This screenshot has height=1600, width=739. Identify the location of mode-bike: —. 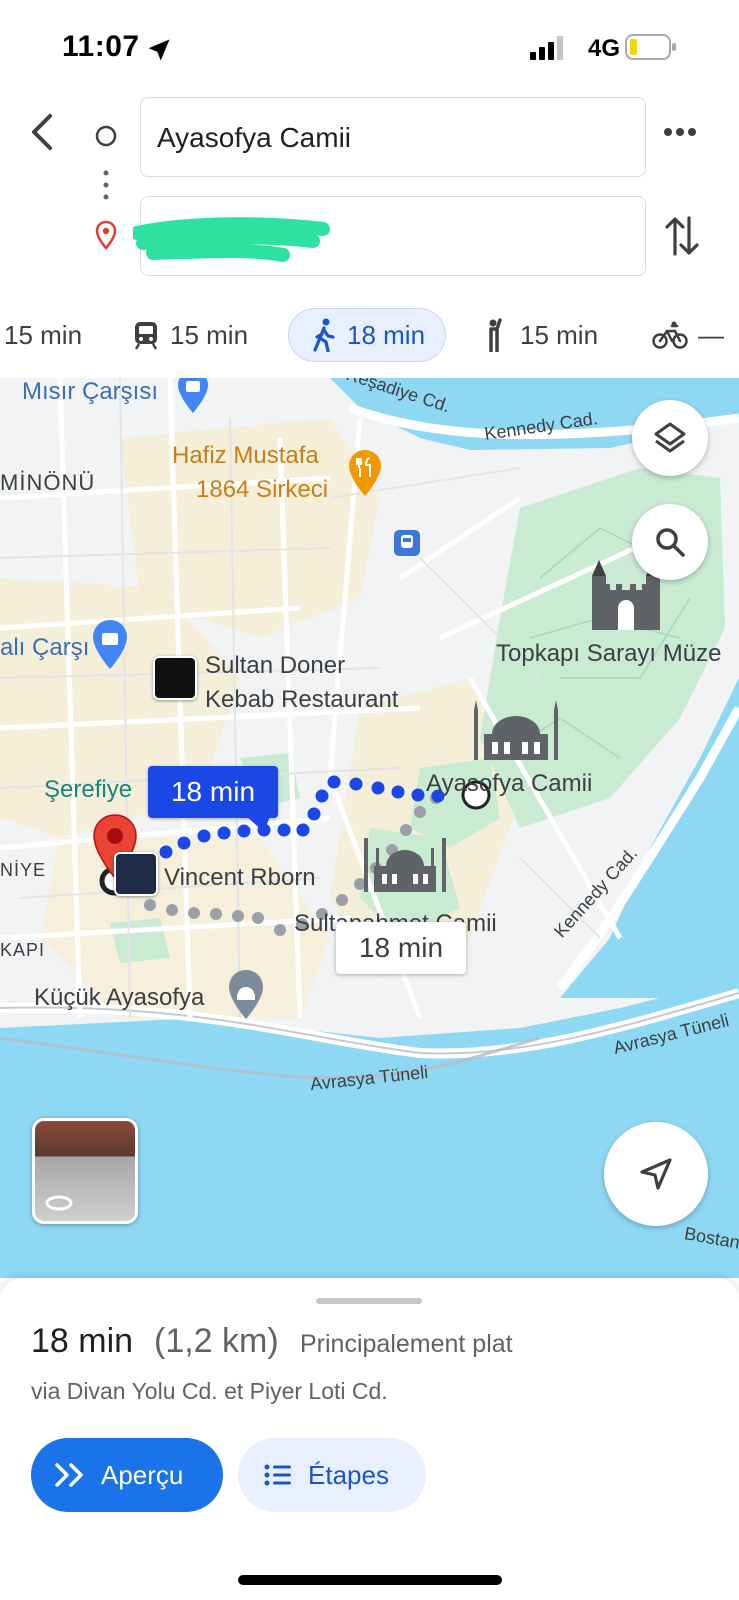
(688, 335).